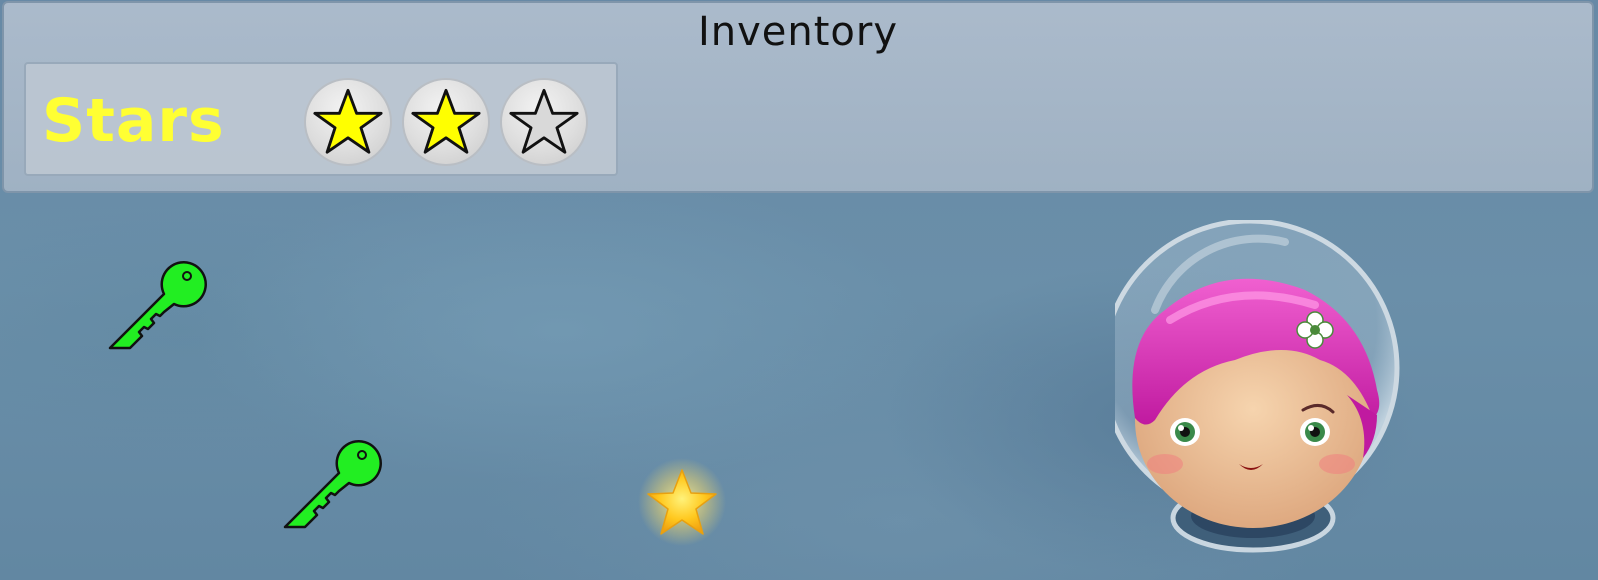  I want to click on stars-inventory-box: Stars, so click(321, 119).